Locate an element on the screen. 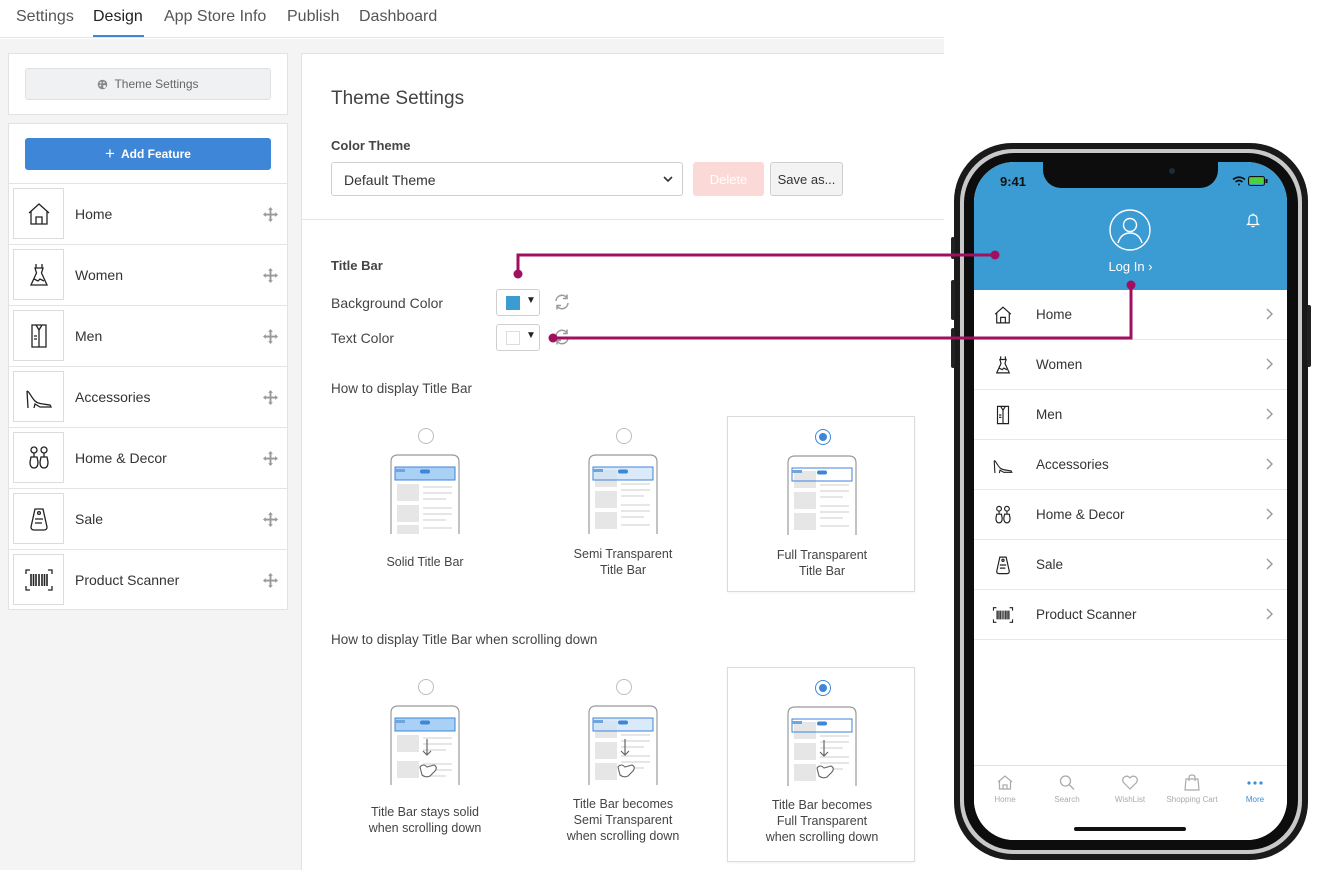 The image size is (1320, 870). tab-design: Design is located at coordinates (118, 17).